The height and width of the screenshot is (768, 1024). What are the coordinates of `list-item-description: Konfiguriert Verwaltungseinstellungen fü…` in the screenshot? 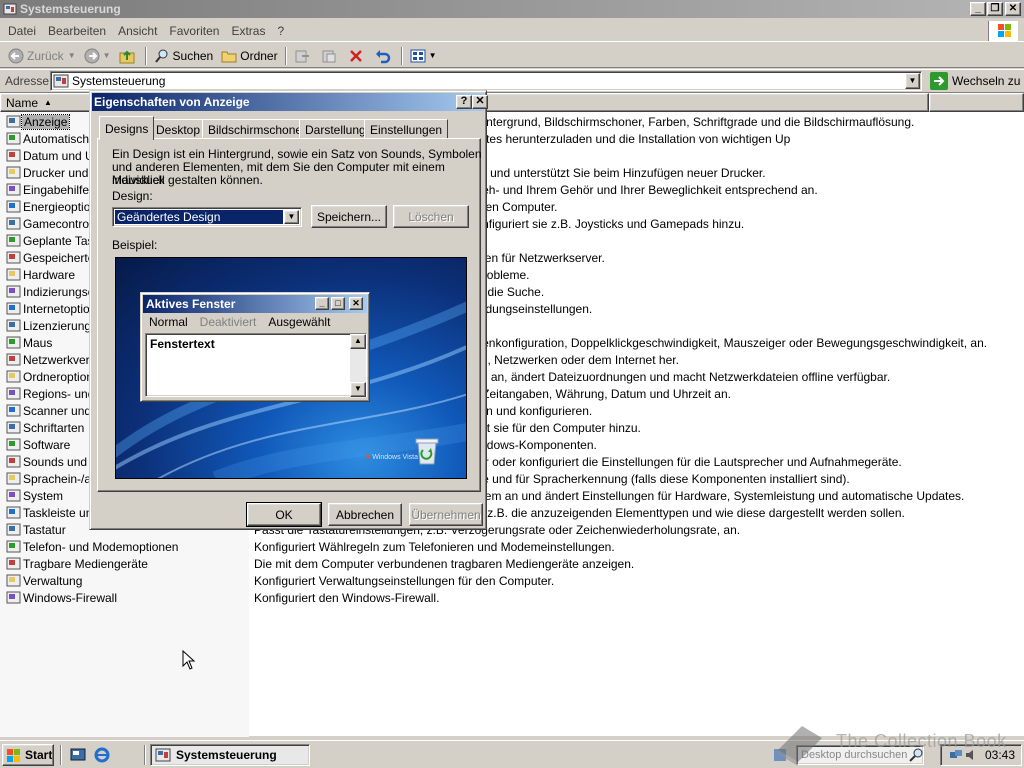 It's located at (404, 581).